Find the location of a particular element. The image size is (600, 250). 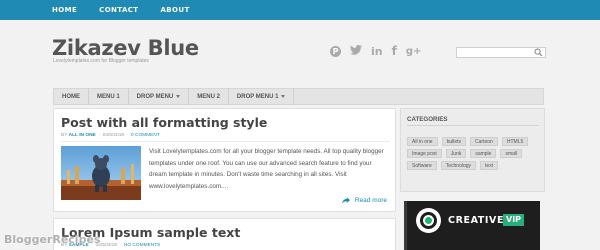

menu-item-menu-1: MENU 1 is located at coordinates (109, 96).